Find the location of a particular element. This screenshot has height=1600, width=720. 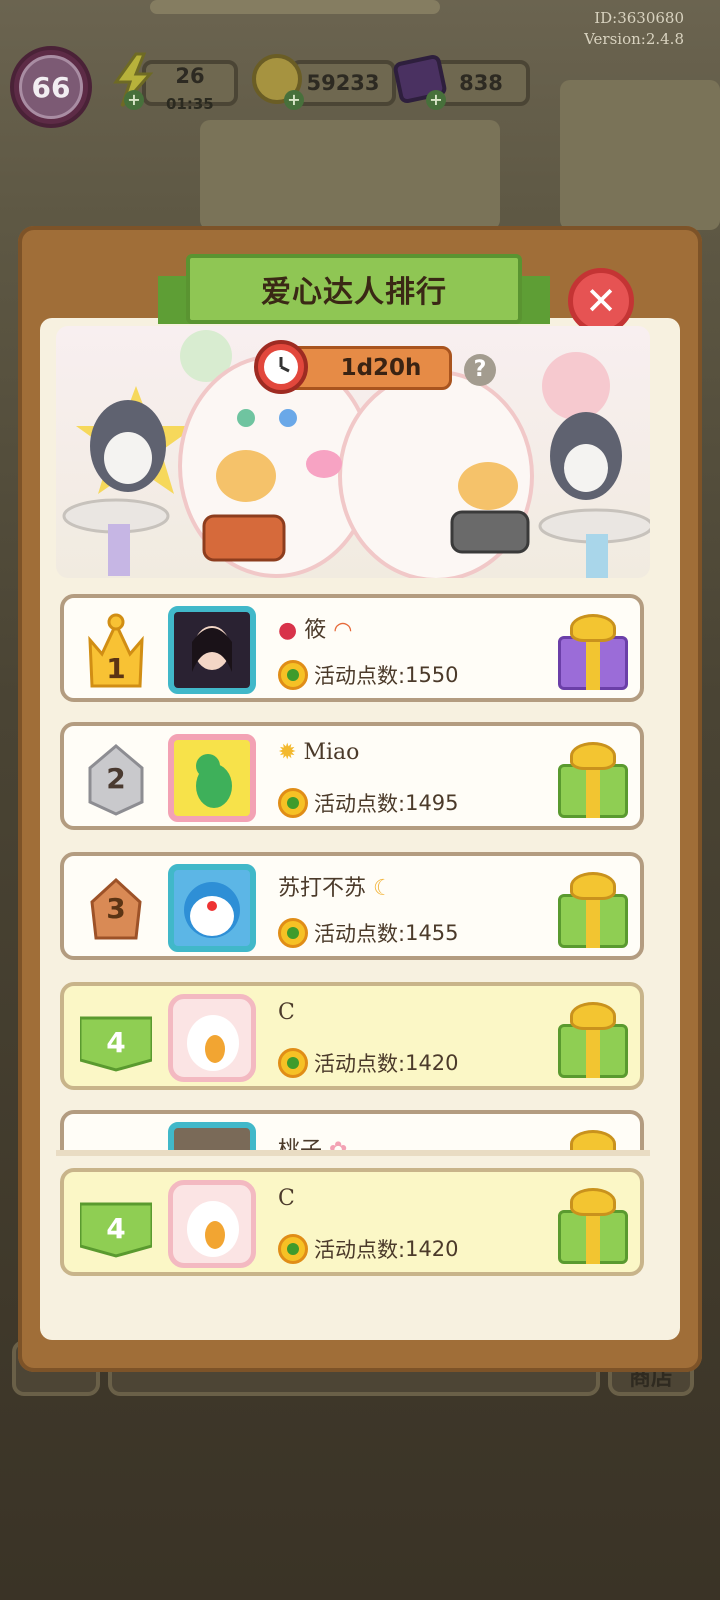

player-id: ID:3630680 is located at coordinates (639, 18).